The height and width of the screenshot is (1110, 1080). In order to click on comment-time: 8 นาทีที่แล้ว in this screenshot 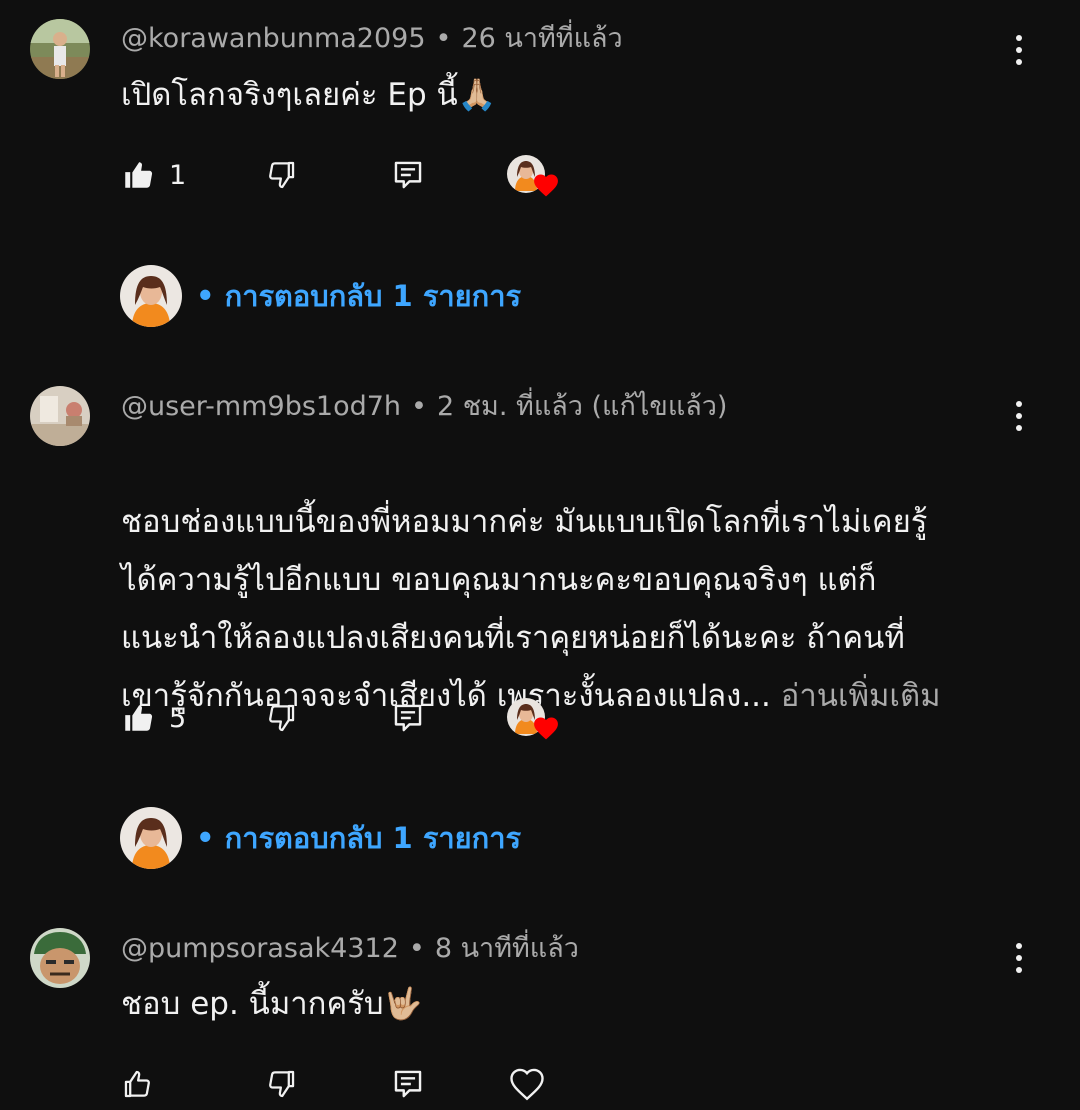, I will do `click(506, 948)`.